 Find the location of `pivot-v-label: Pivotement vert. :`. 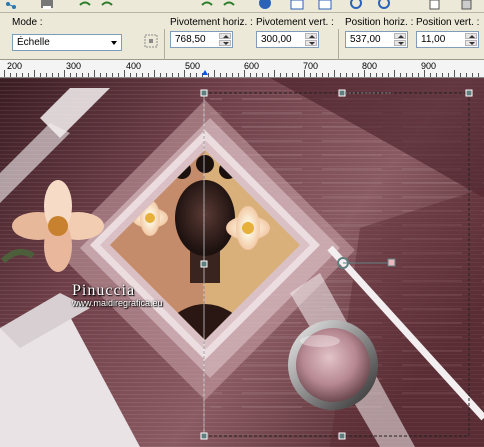

pivot-v-label: Pivotement vert. : is located at coordinates (295, 22).